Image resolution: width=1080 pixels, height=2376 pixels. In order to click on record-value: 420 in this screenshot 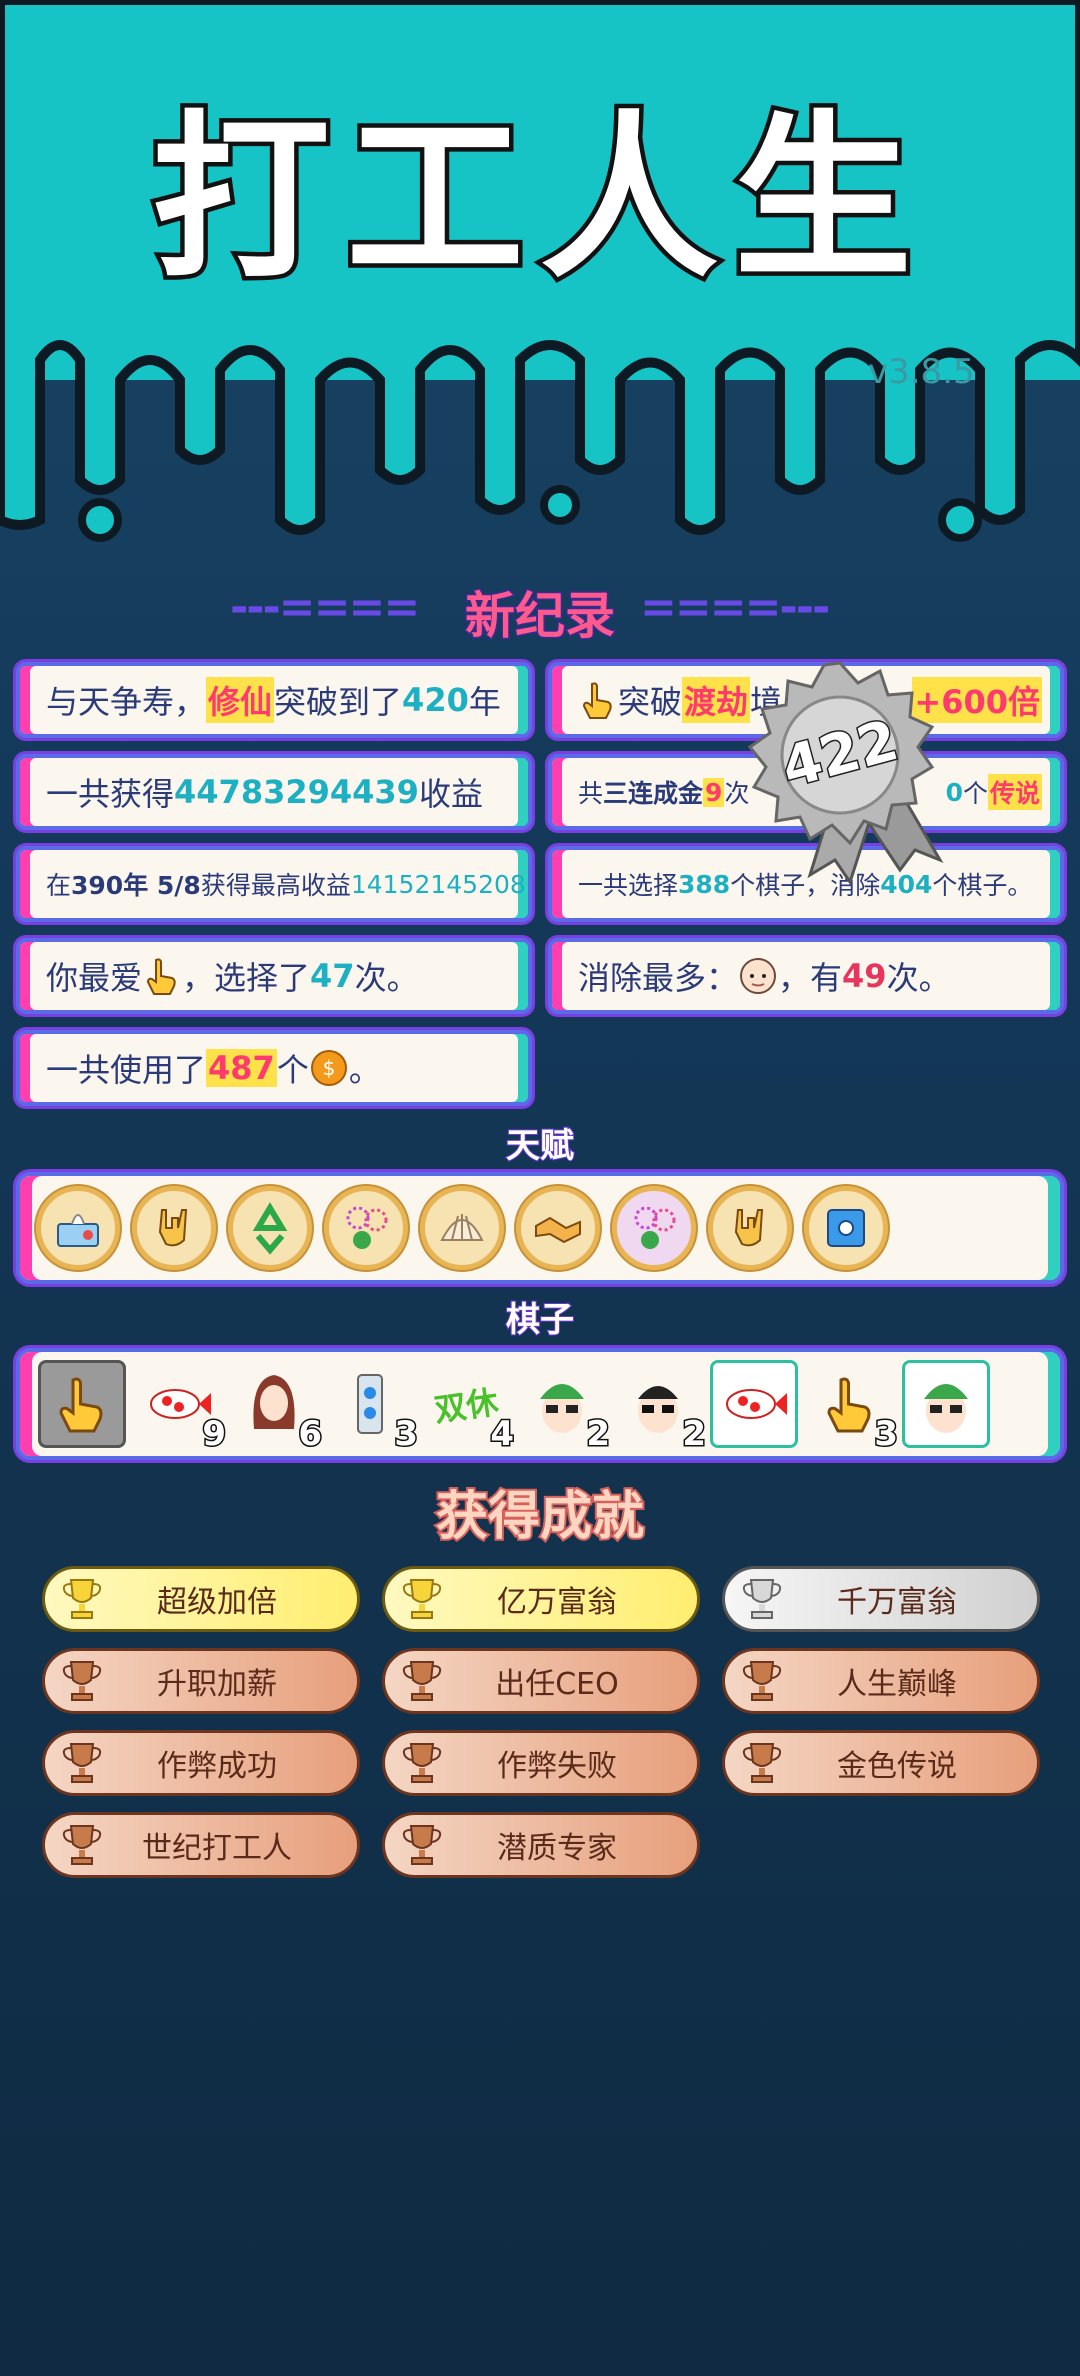, I will do `click(435, 700)`.